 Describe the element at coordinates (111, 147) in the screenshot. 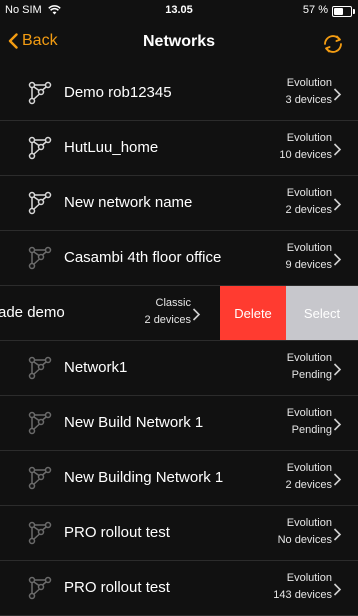

I see `network-name: HutLuu_home` at that location.